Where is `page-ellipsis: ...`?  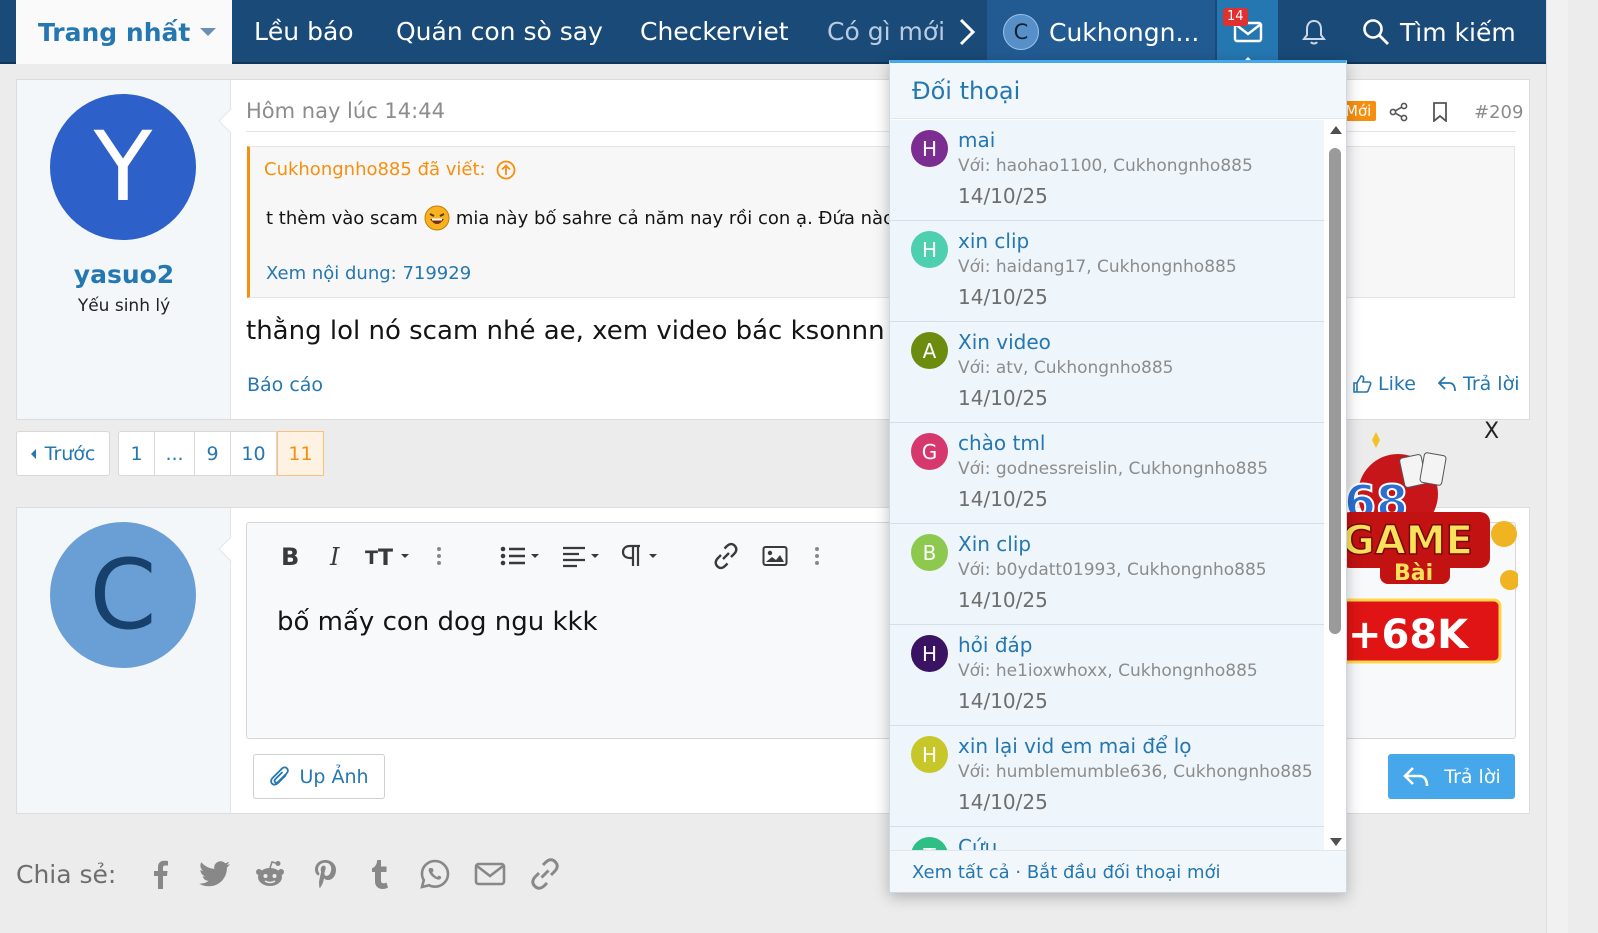 page-ellipsis: ... is located at coordinates (175, 453).